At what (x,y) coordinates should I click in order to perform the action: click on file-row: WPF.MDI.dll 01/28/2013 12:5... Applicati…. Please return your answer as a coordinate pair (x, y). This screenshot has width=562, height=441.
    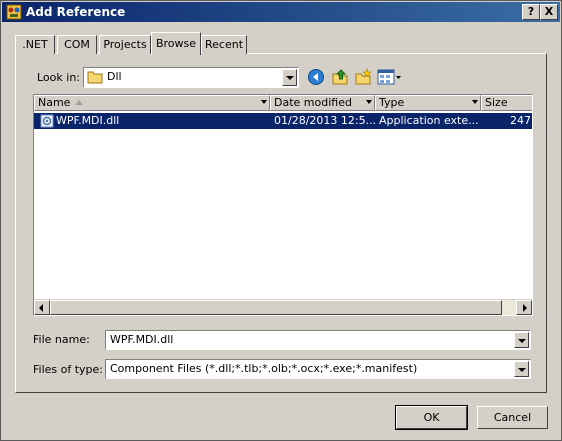
    Looking at the image, I should click on (283, 121).